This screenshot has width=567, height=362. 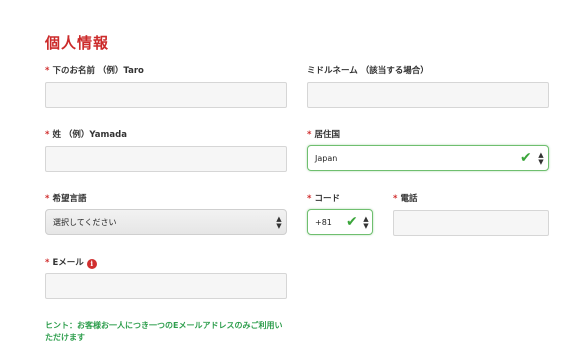 What do you see at coordinates (77, 43) in the screenshot?
I see `form-title: 個人情報` at bounding box center [77, 43].